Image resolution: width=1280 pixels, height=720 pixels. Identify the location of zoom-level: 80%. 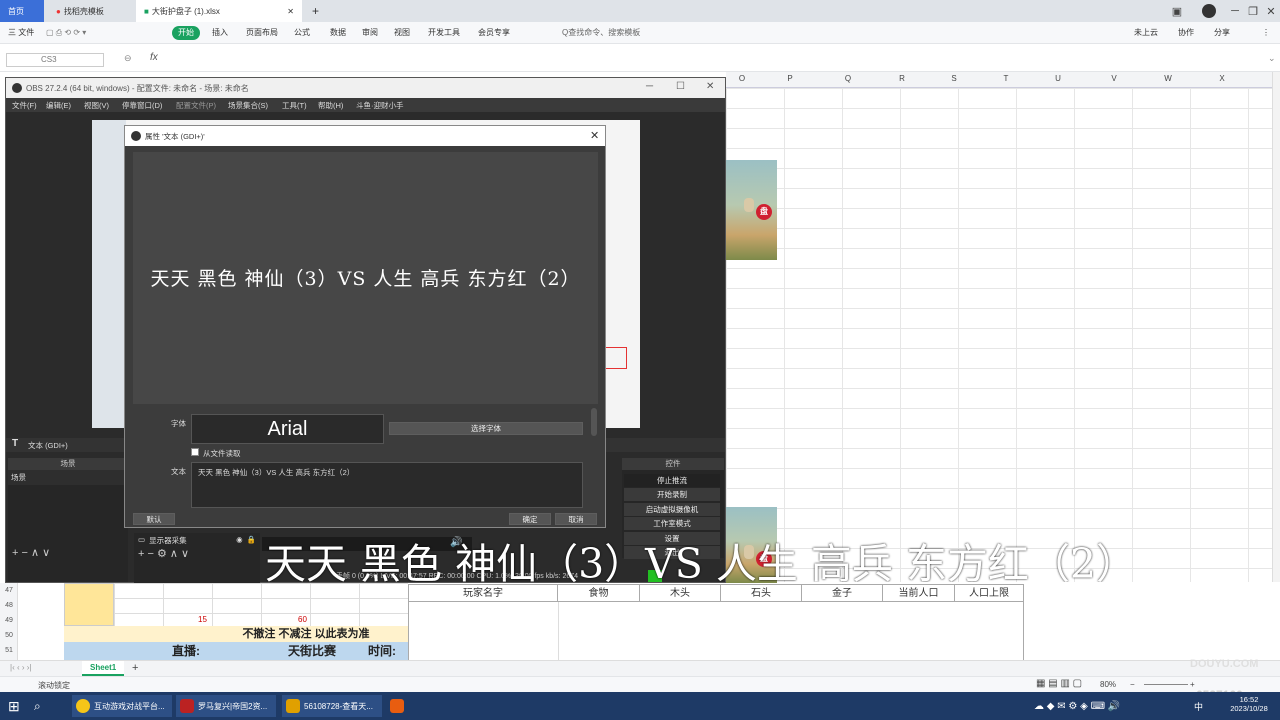
(1108, 684).